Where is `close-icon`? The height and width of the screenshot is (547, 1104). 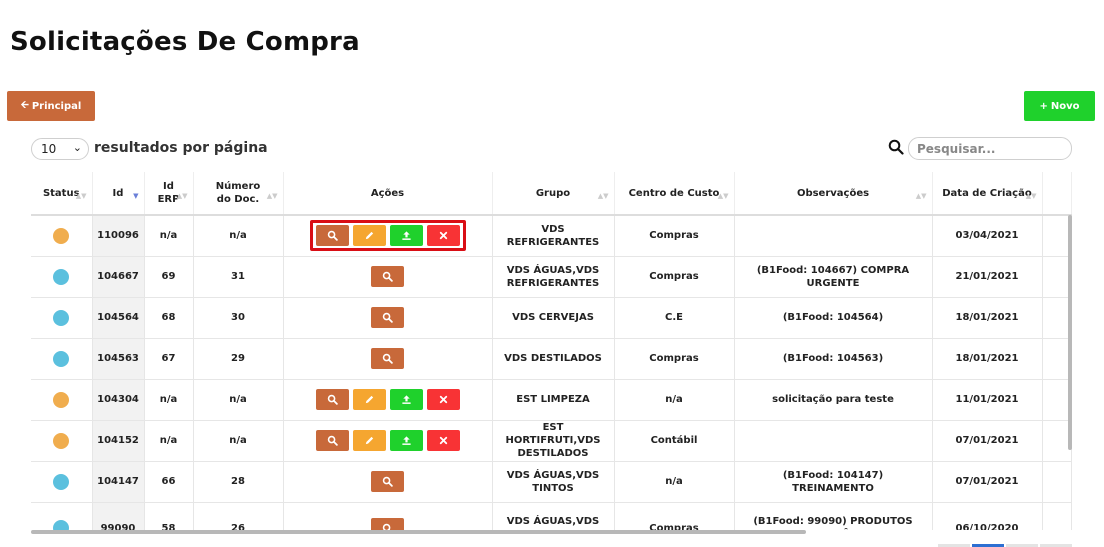
close-icon is located at coordinates (443, 399).